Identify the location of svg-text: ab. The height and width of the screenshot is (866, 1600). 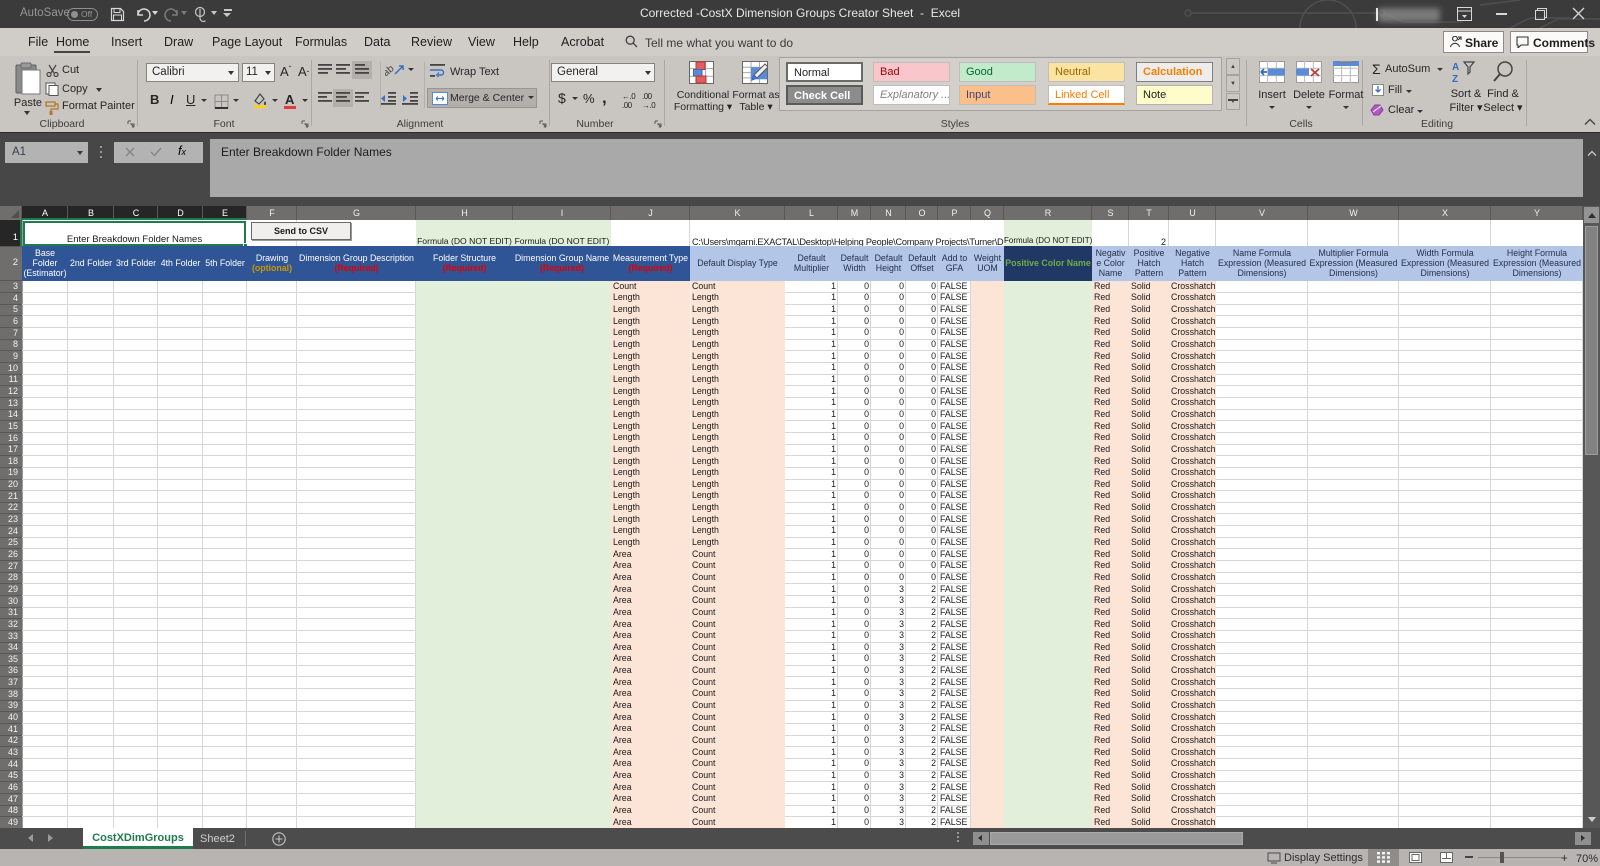
(391, 70).